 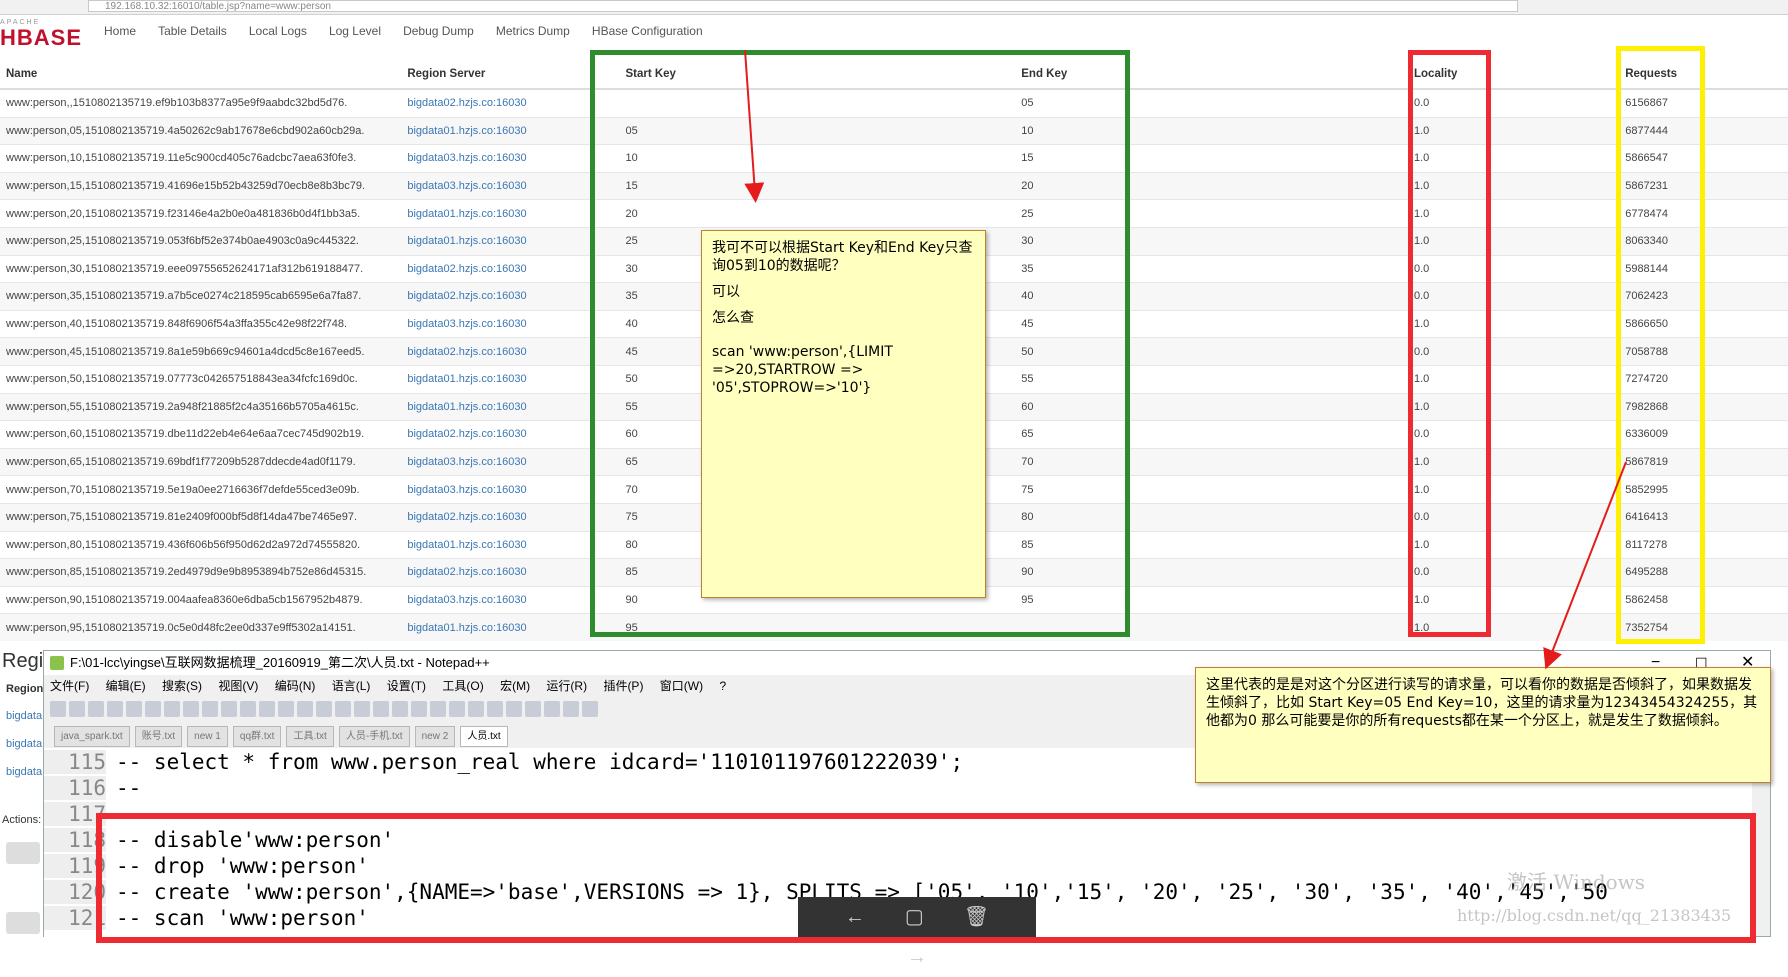 I want to click on header-locality: Locality, so click(x=1514, y=75).